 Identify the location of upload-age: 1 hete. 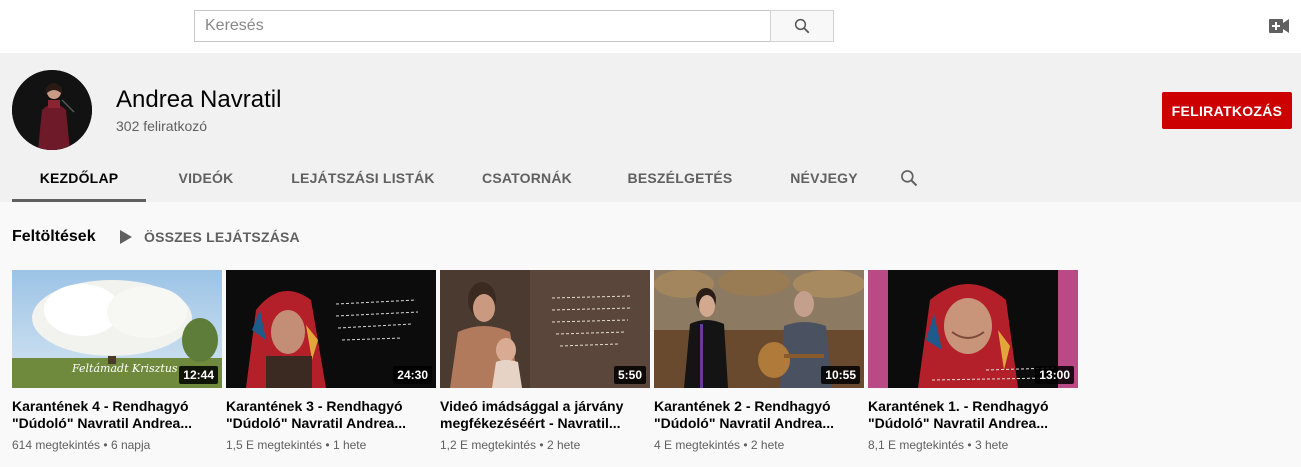
(349, 445).